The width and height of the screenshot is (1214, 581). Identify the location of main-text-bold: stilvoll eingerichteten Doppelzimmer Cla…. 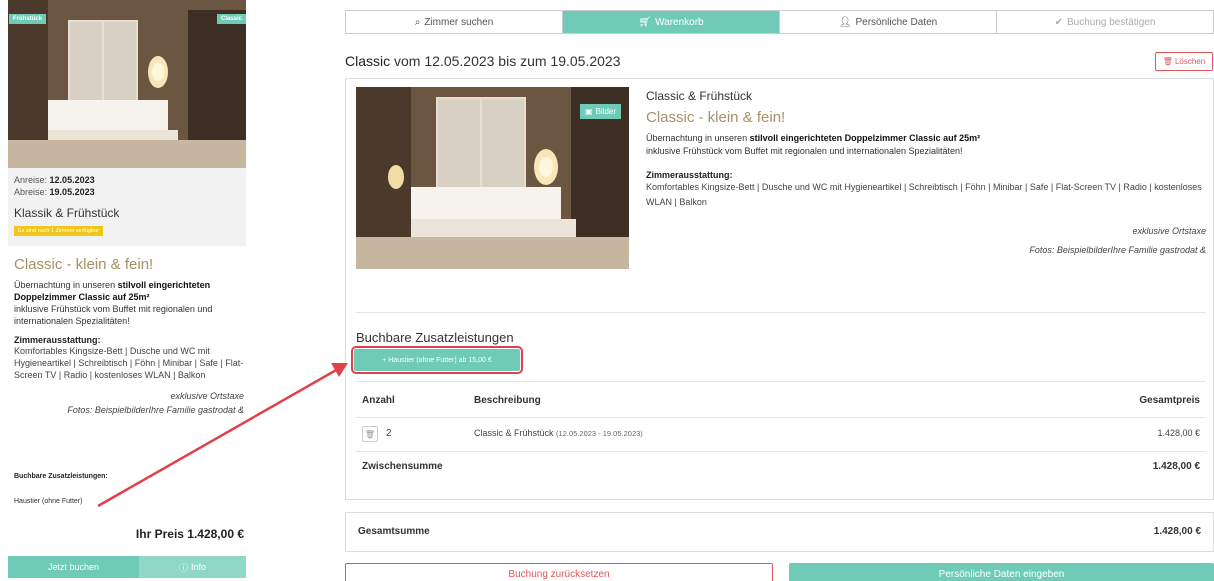
(865, 138).